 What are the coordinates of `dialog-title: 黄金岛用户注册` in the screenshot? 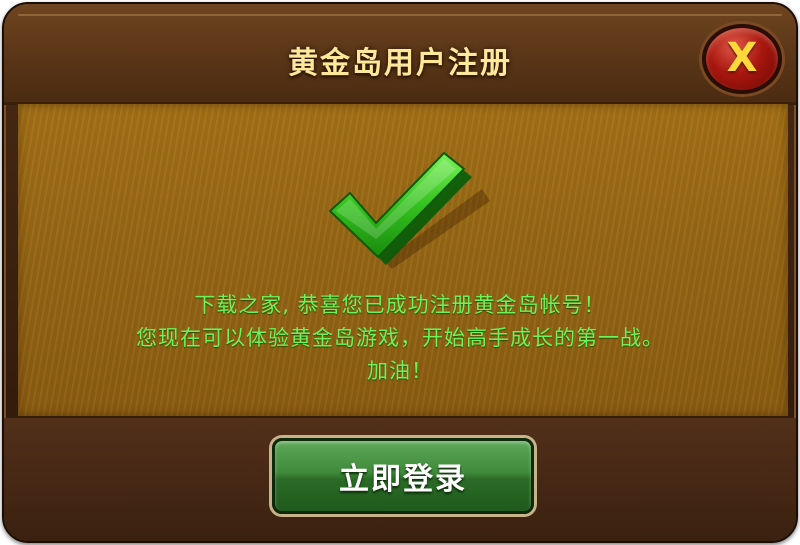 It's located at (400, 63).